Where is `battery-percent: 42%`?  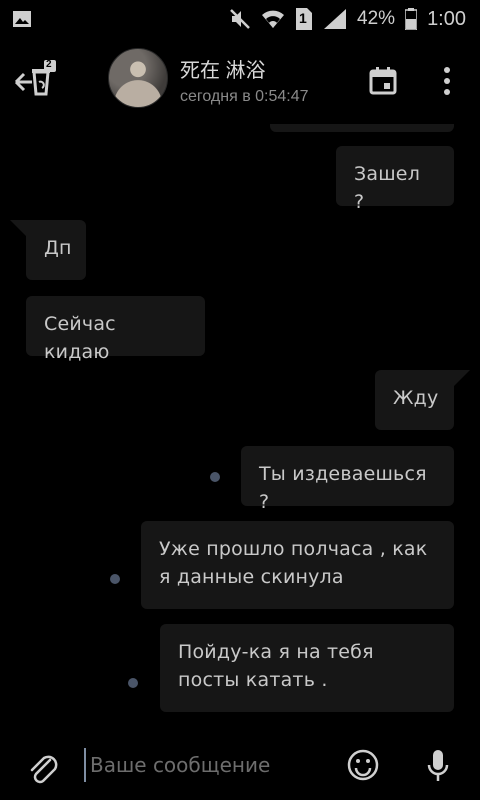 battery-percent: 42% is located at coordinates (376, 18).